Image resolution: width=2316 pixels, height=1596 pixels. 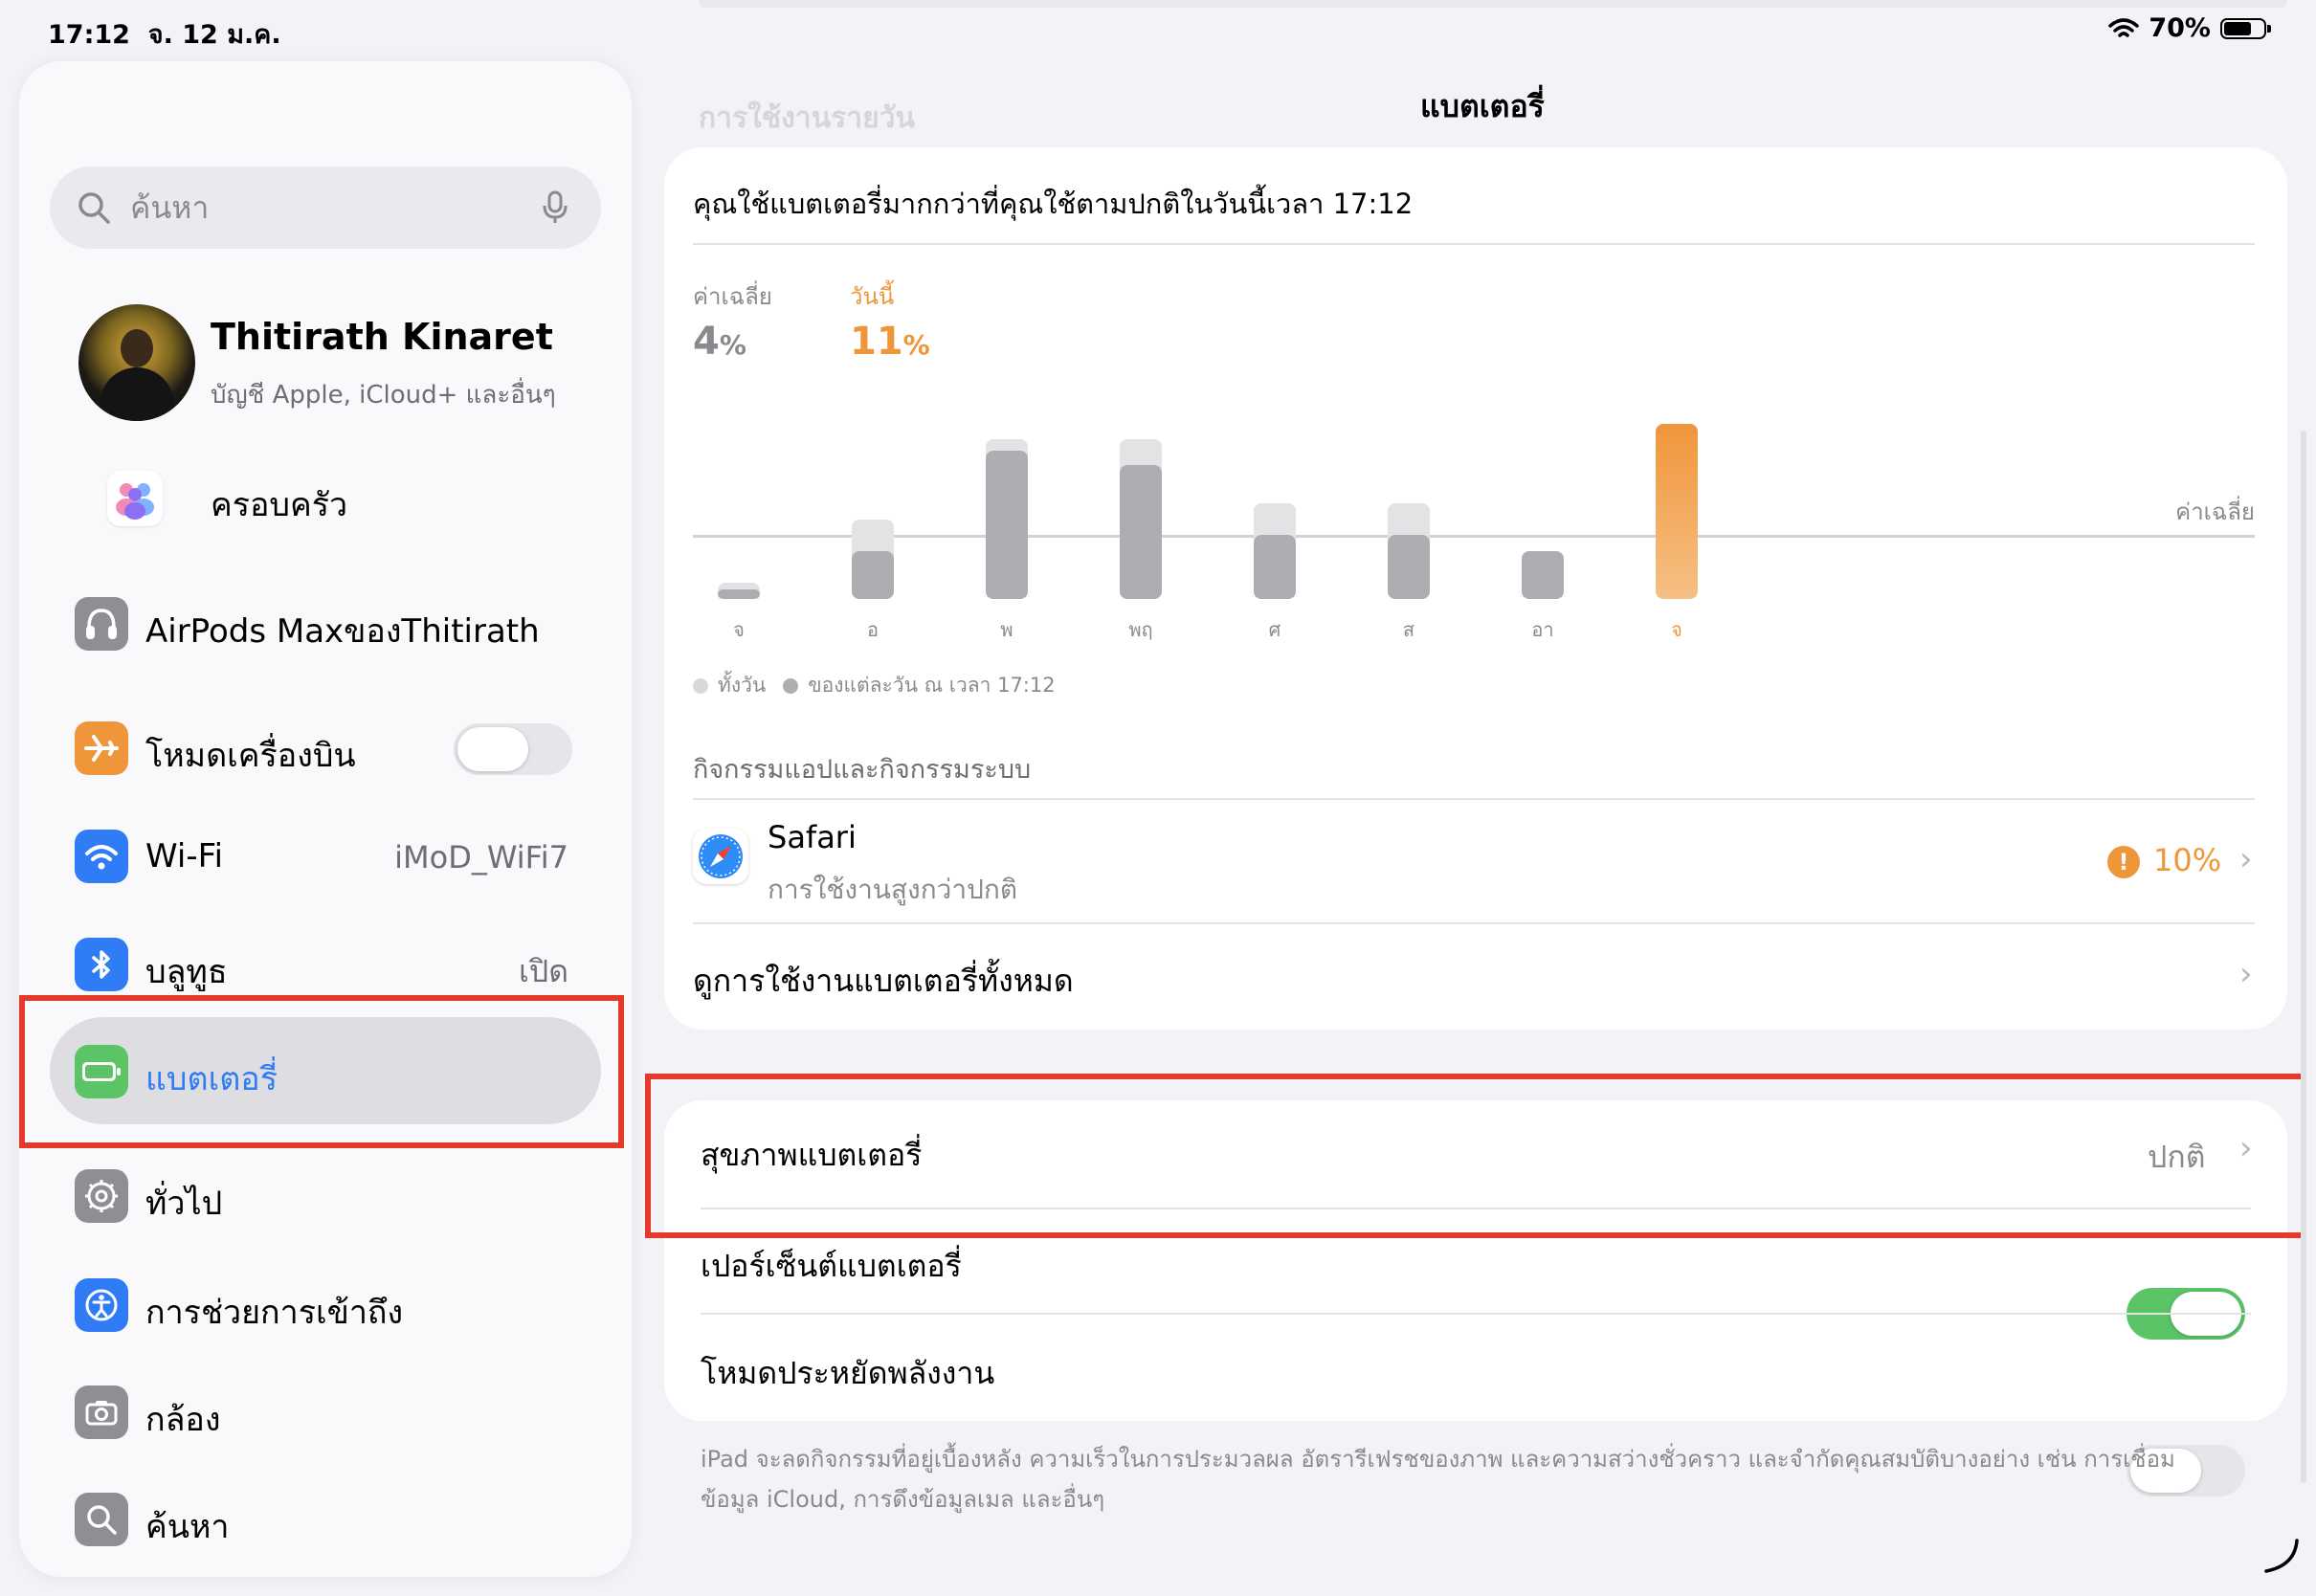 I want to click on wifi-icon, so click(x=101, y=857).